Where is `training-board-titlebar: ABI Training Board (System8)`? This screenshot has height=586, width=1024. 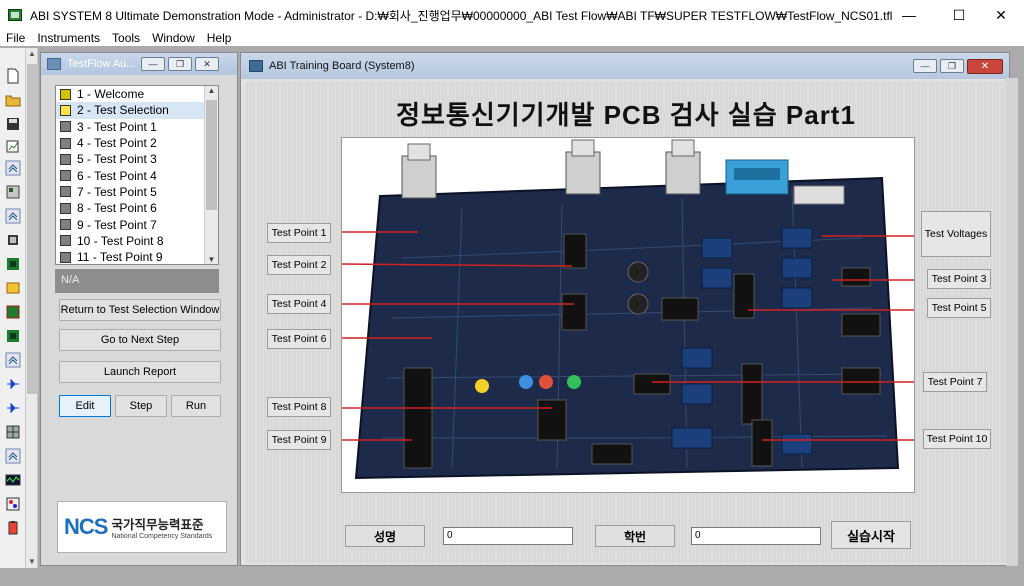 training-board-titlebar: ABI Training Board (System8) is located at coordinates (625, 66).